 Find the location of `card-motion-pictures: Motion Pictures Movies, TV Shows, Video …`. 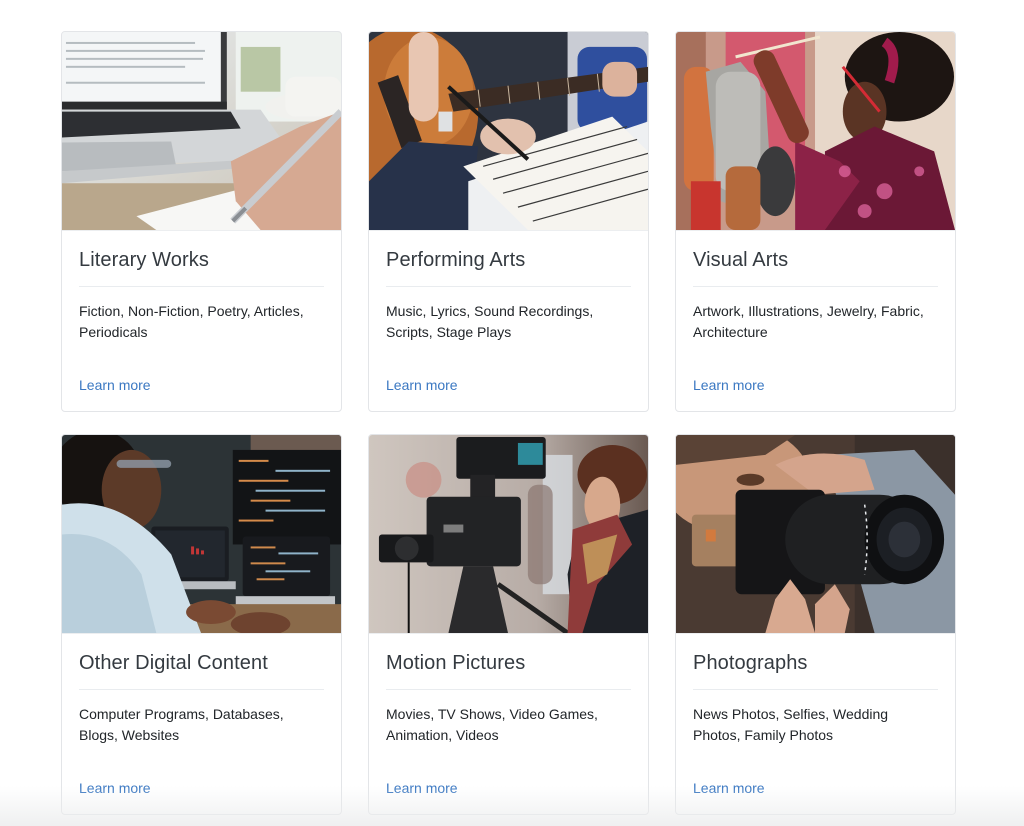

card-motion-pictures: Motion Pictures Movies, TV Shows, Video … is located at coordinates (508, 624).